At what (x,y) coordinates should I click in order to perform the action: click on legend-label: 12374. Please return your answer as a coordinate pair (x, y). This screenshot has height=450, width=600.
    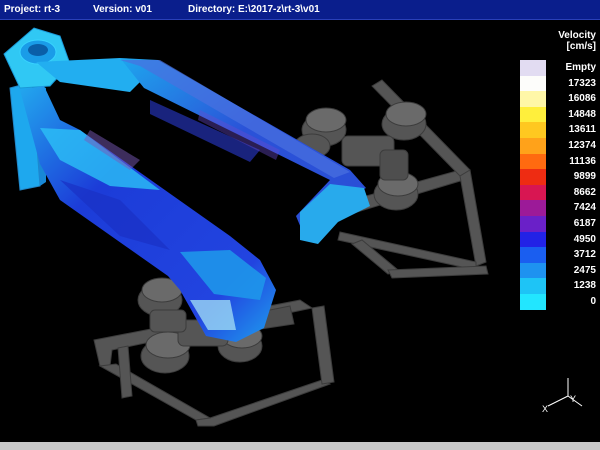
    Looking at the image, I should click on (582, 145).